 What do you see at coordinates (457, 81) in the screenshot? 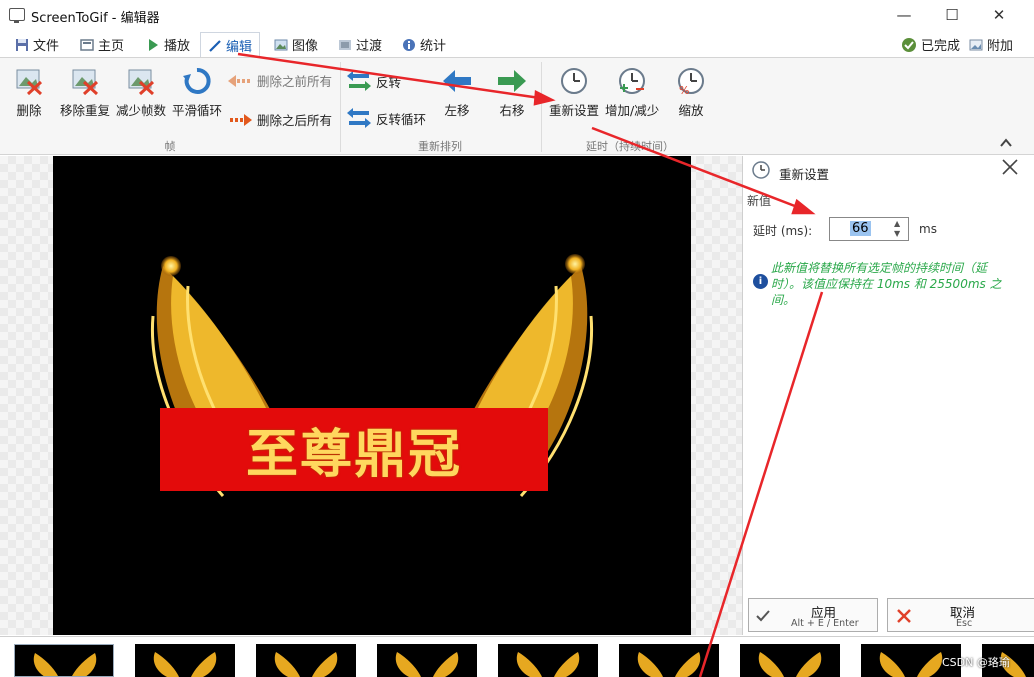
I see `arrow-left-icon` at bounding box center [457, 81].